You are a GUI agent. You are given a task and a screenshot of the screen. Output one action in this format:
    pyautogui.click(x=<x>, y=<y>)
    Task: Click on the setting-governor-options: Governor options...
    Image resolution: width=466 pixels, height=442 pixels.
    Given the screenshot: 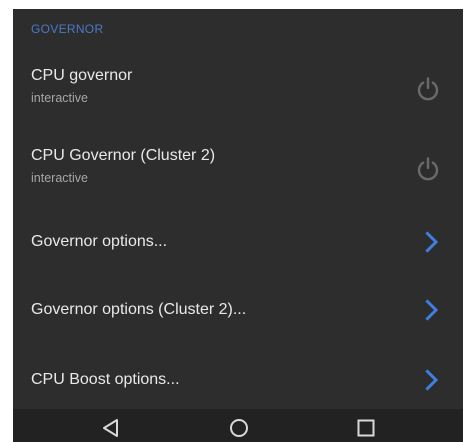 What is the action you would take?
    pyautogui.click(x=238, y=242)
    